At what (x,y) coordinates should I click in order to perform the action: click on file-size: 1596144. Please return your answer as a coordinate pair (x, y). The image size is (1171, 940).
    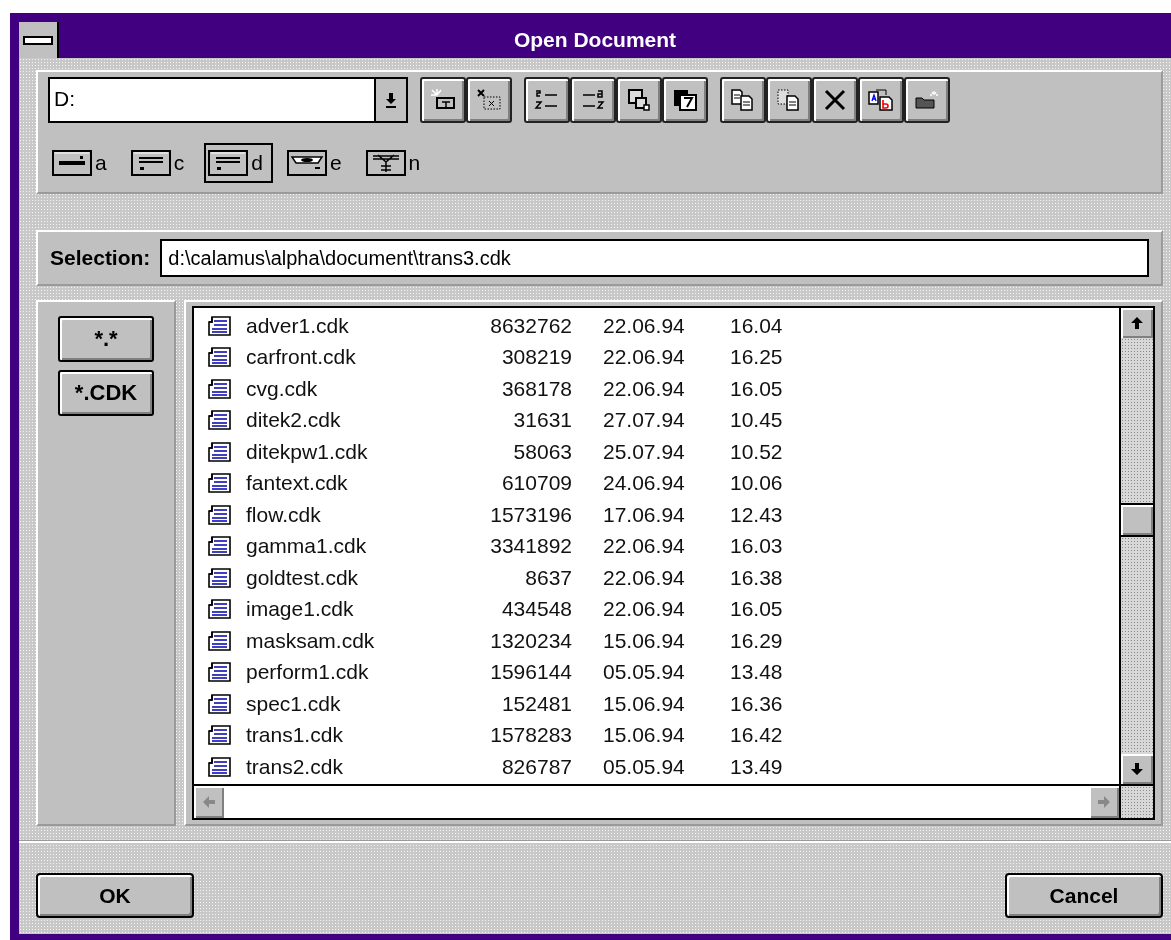
    Looking at the image, I should click on (530, 672).